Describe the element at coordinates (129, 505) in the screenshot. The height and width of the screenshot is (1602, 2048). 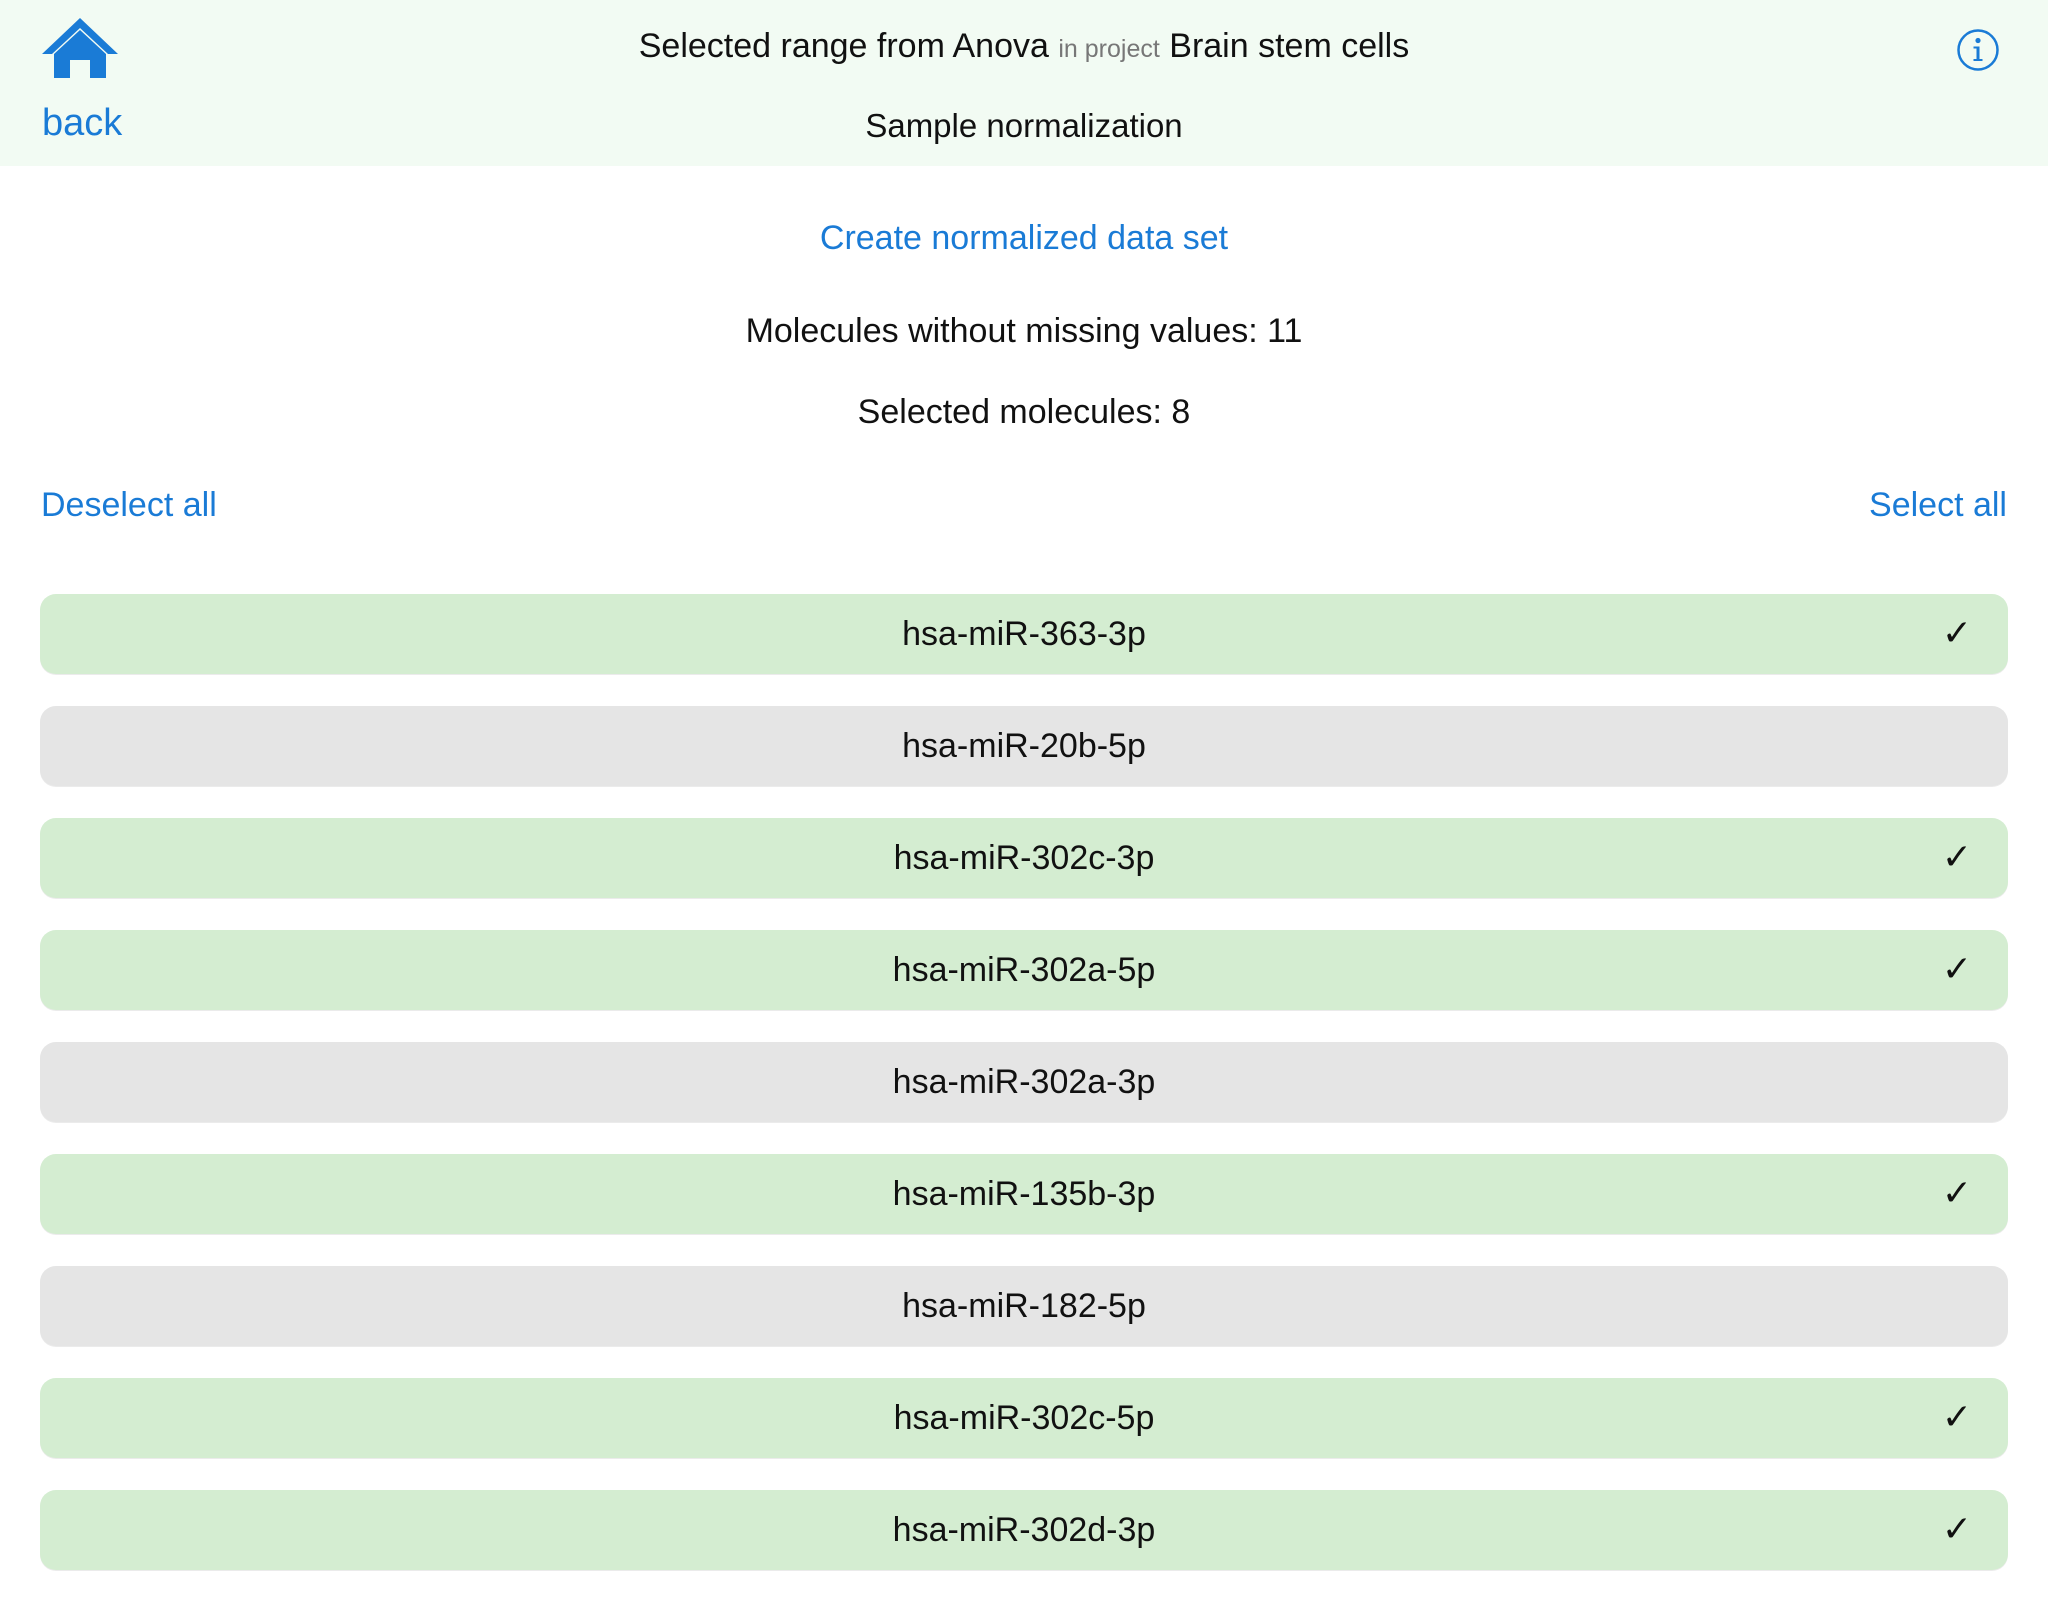
I see `deselect-all-button: Deselect all` at that location.